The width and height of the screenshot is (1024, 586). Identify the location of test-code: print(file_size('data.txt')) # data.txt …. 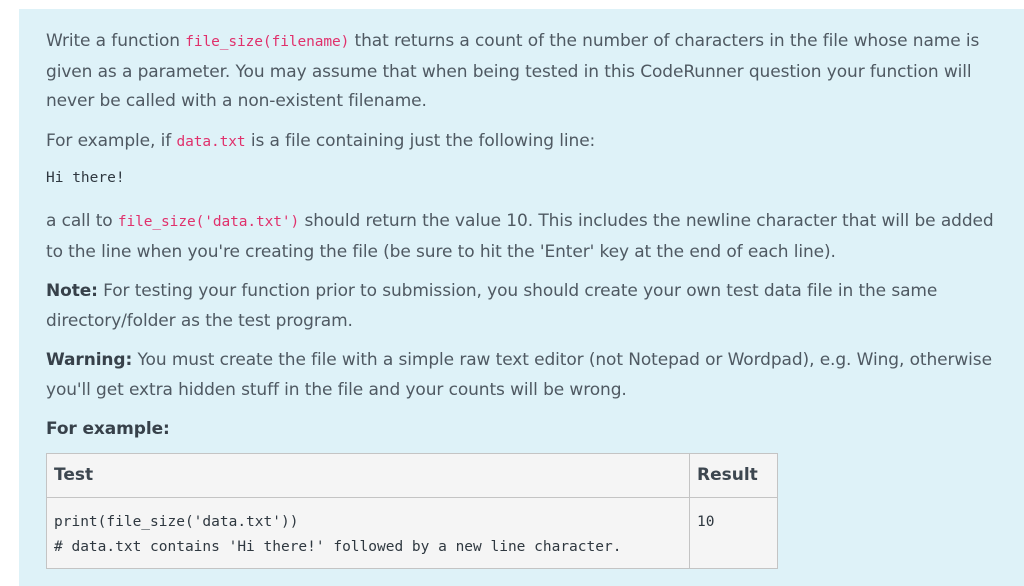
(338, 534).